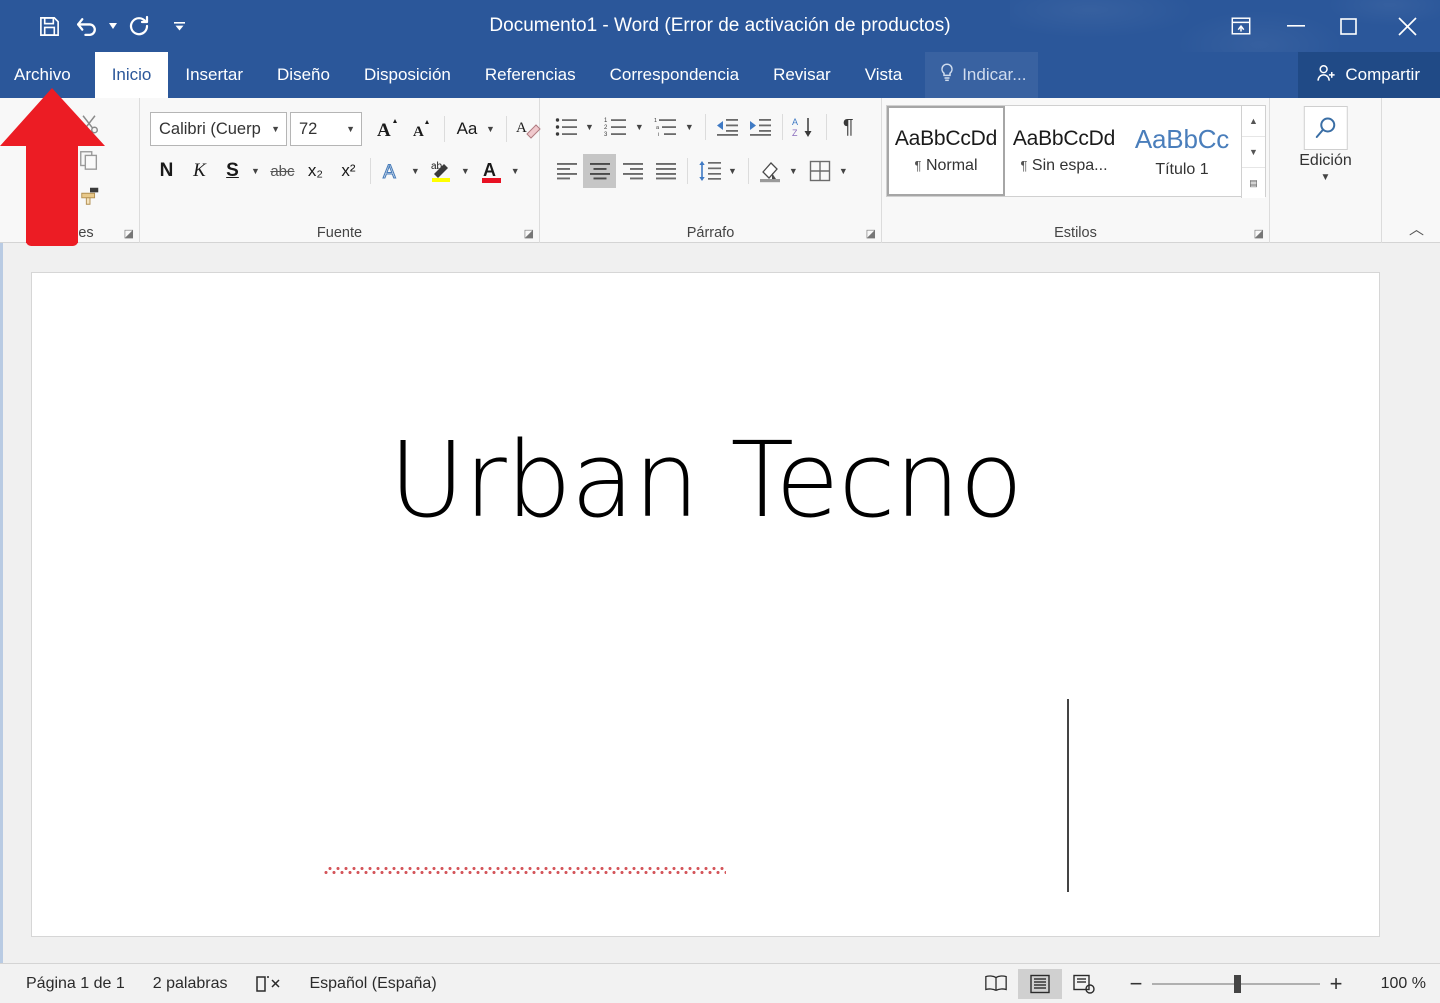 This screenshot has height=1003, width=1440. Describe the element at coordinates (442, 171) in the screenshot. I see `highlight-color-icon: ab` at that location.